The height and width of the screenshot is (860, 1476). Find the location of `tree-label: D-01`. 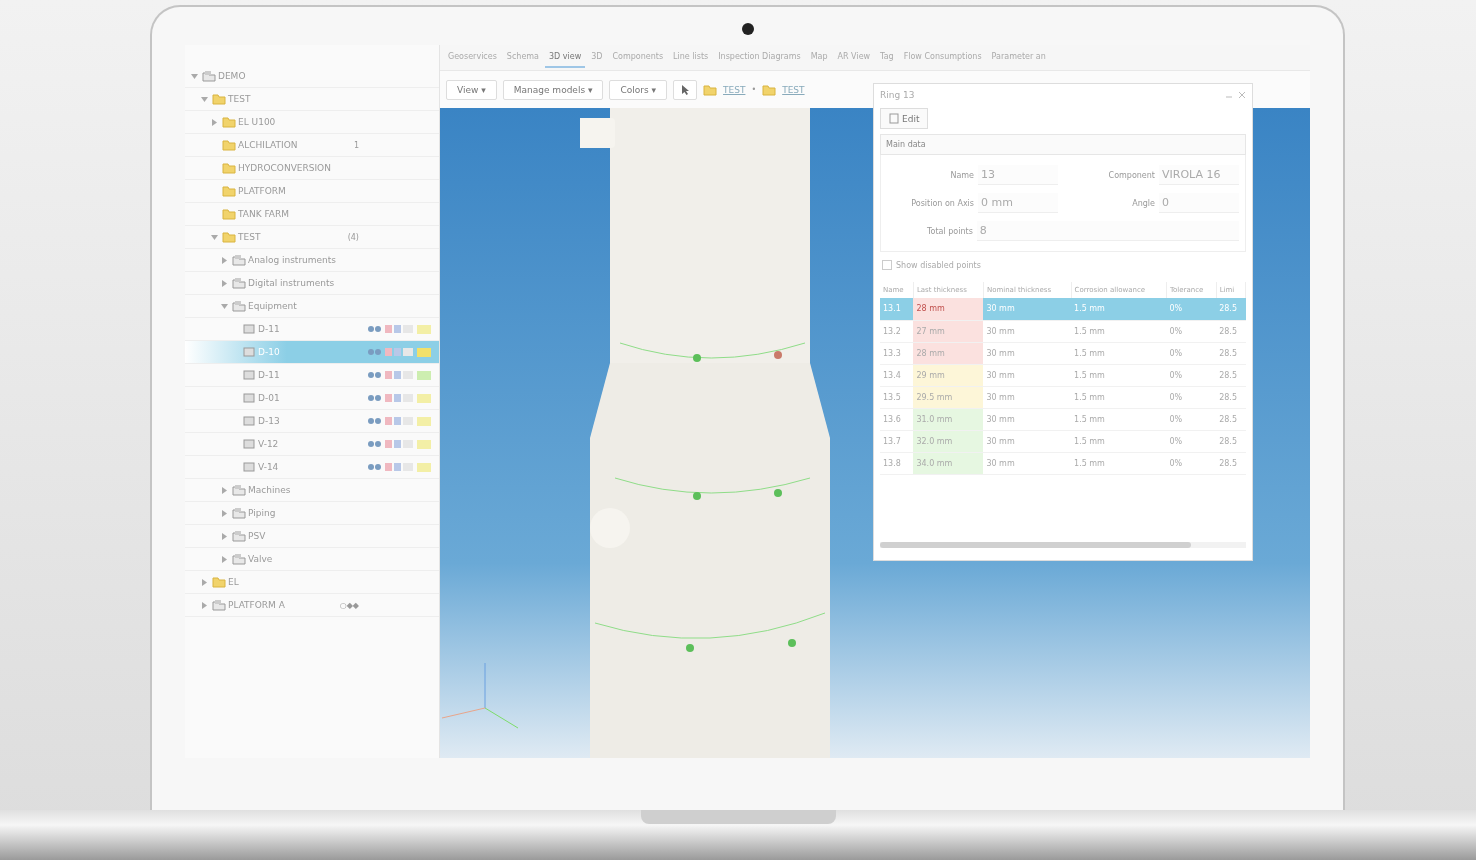

tree-label: D-01 is located at coordinates (269, 398).